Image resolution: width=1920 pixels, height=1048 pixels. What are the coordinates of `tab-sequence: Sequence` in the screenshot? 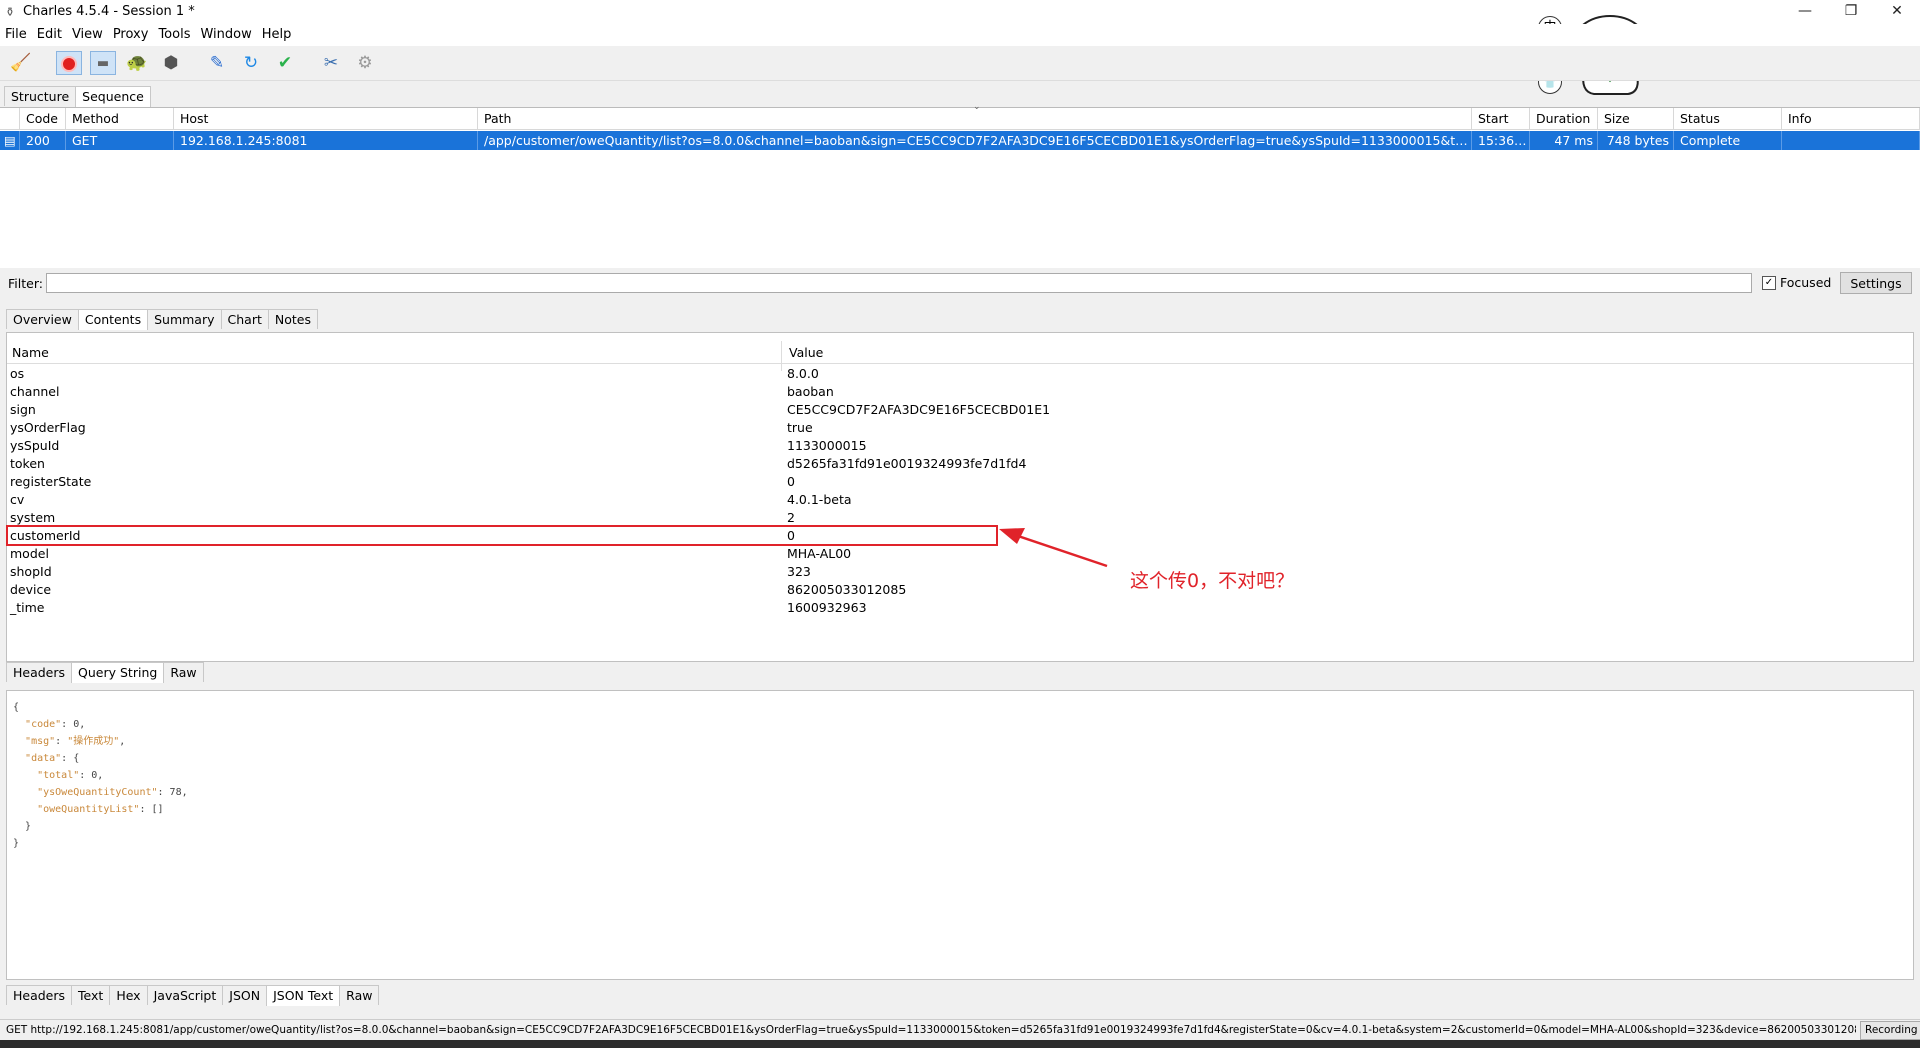 It's located at (113, 96).